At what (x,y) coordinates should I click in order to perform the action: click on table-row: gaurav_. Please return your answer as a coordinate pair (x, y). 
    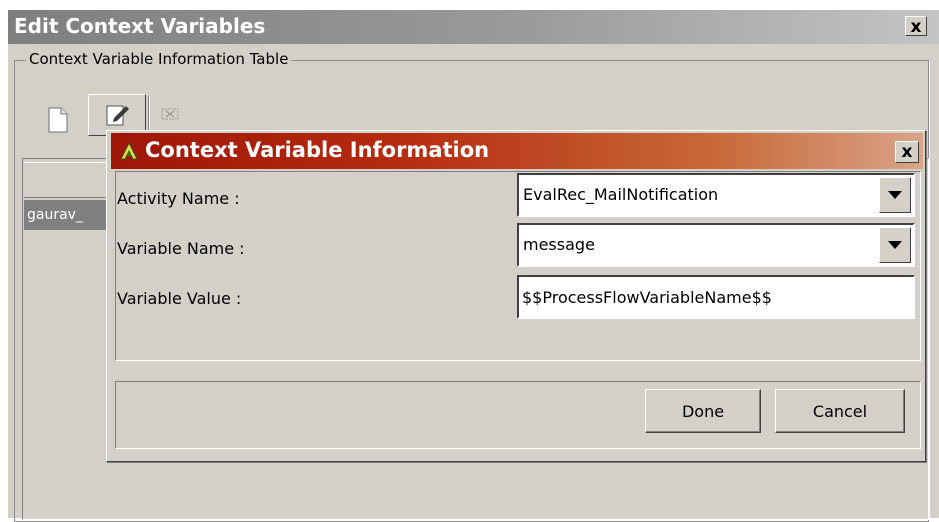
    Looking at the image, I should click on (70, 215).